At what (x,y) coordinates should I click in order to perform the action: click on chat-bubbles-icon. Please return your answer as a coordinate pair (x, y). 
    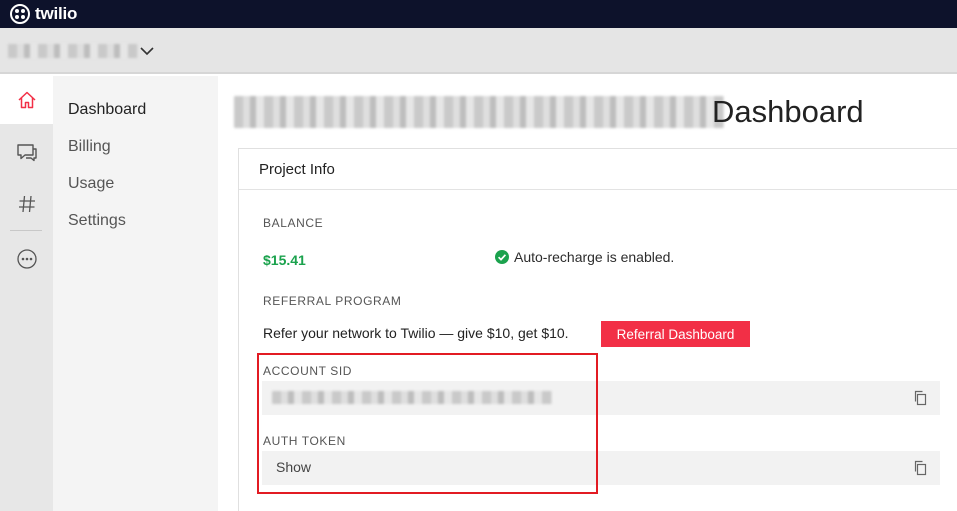
    Looking at the image, I should click on (26, 153).